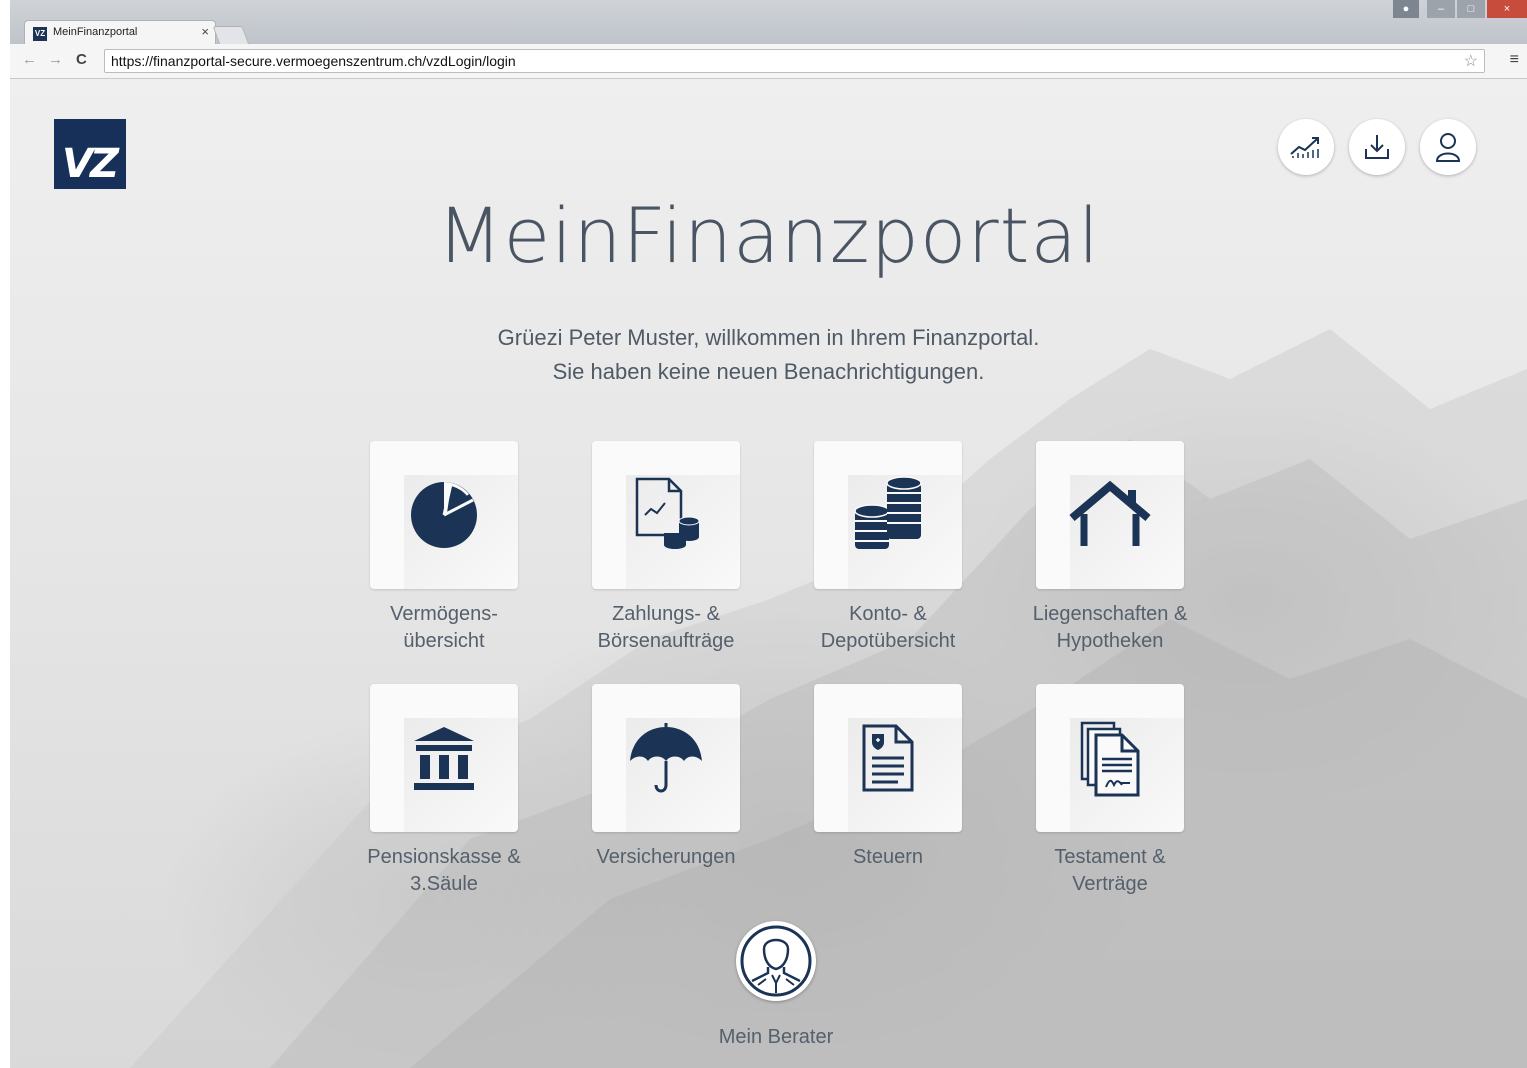  I want to click on maximize-icon: □, so click(1471, 9).